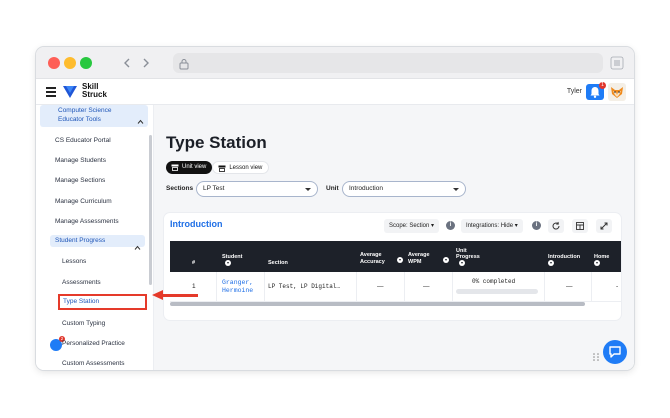 The image size is (670, 418). Describe the element at coordinates (617, 286) in the screenshot. I see `row-home: -` at that location.